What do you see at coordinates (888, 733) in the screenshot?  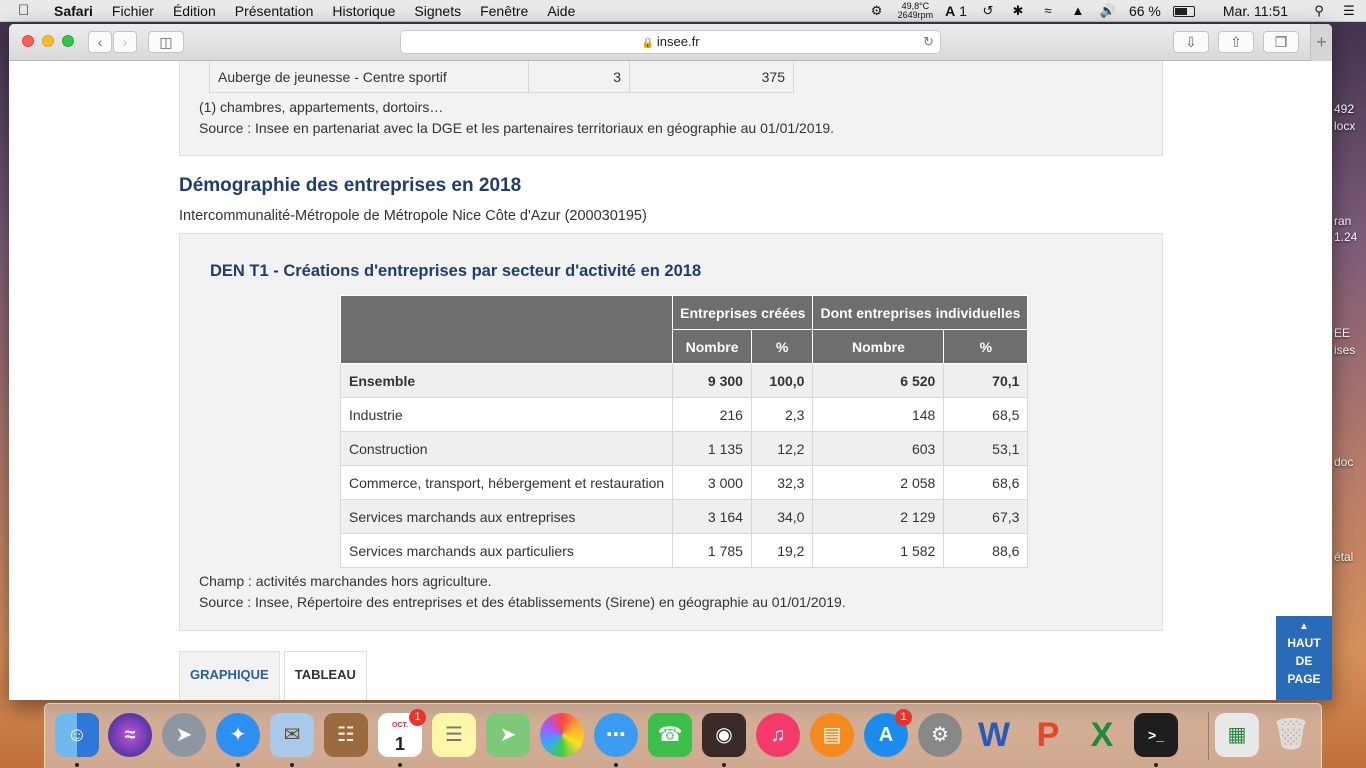 I see `app-store-icon: A 1` at bounding box center [888, 733].